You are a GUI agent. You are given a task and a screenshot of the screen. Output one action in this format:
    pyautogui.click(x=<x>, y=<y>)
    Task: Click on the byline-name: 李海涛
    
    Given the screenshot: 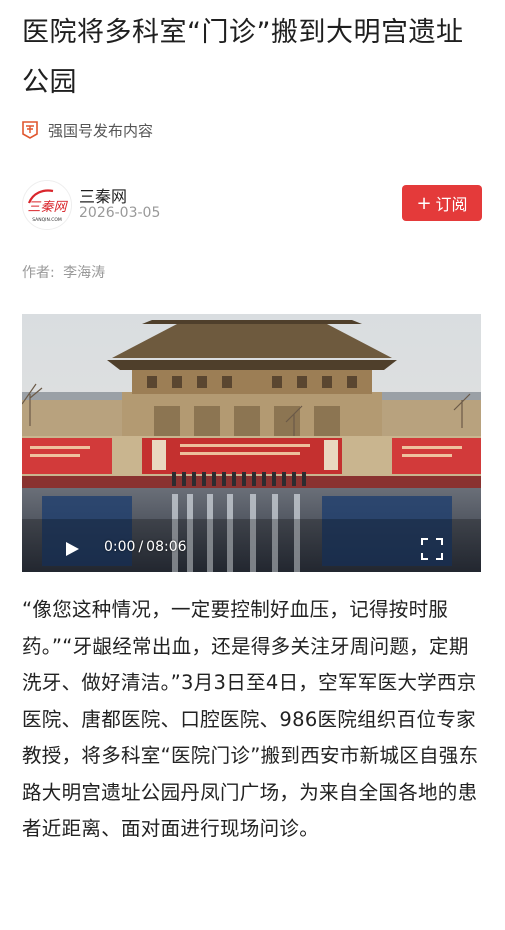 What is the action you would take?
    pyautogui.click(x=84, y=273)
    